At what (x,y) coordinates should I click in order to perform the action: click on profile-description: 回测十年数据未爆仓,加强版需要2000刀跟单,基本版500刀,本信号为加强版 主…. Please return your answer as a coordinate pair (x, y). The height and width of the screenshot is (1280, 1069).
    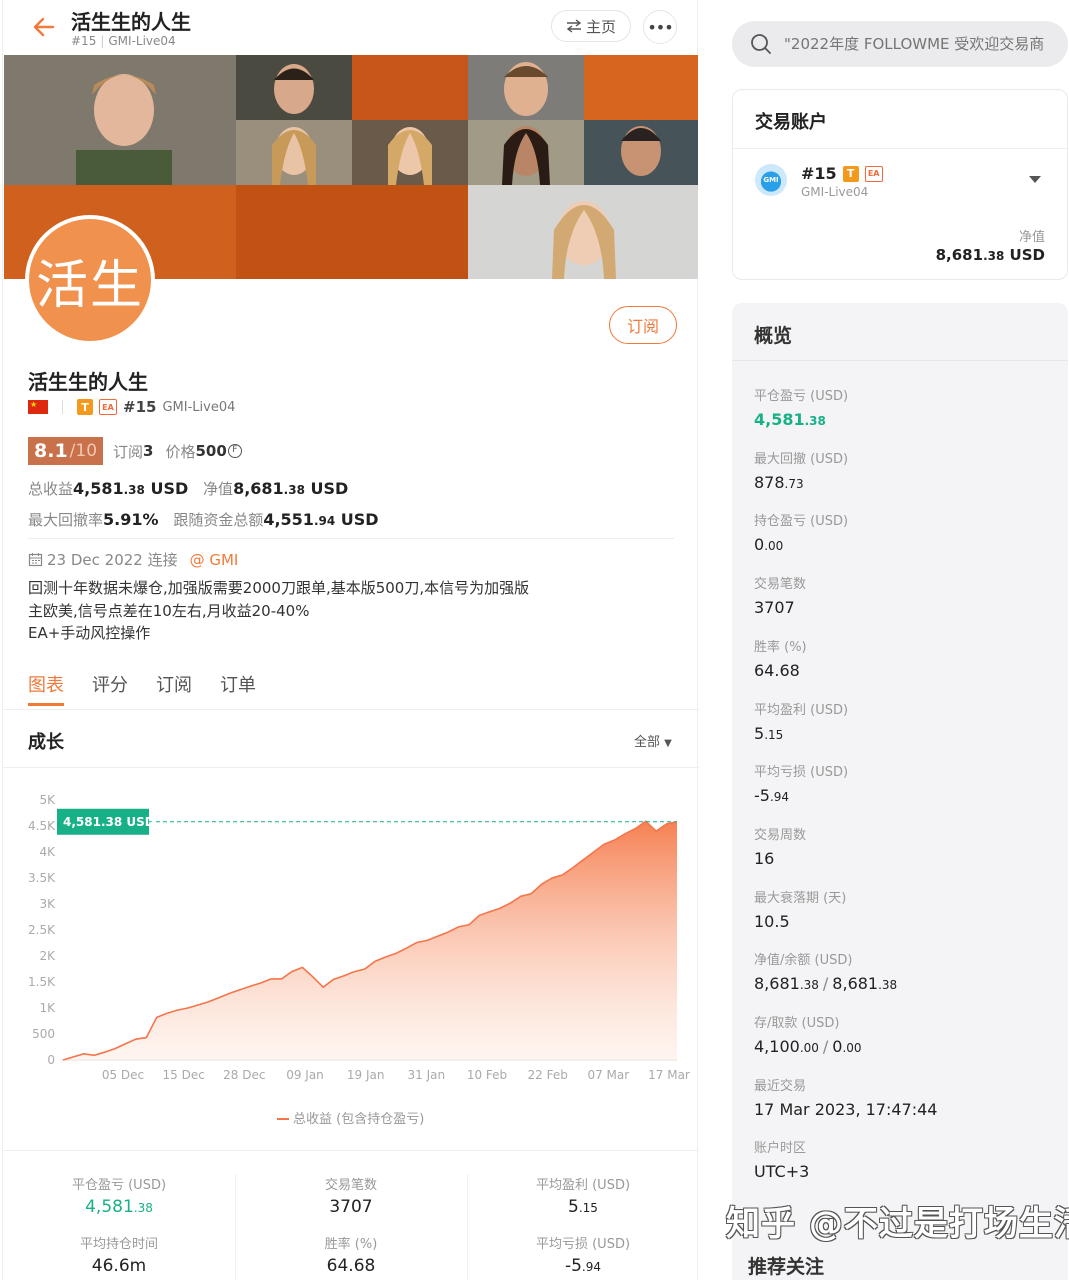
    Looking at the image, I should click on (278, 611).